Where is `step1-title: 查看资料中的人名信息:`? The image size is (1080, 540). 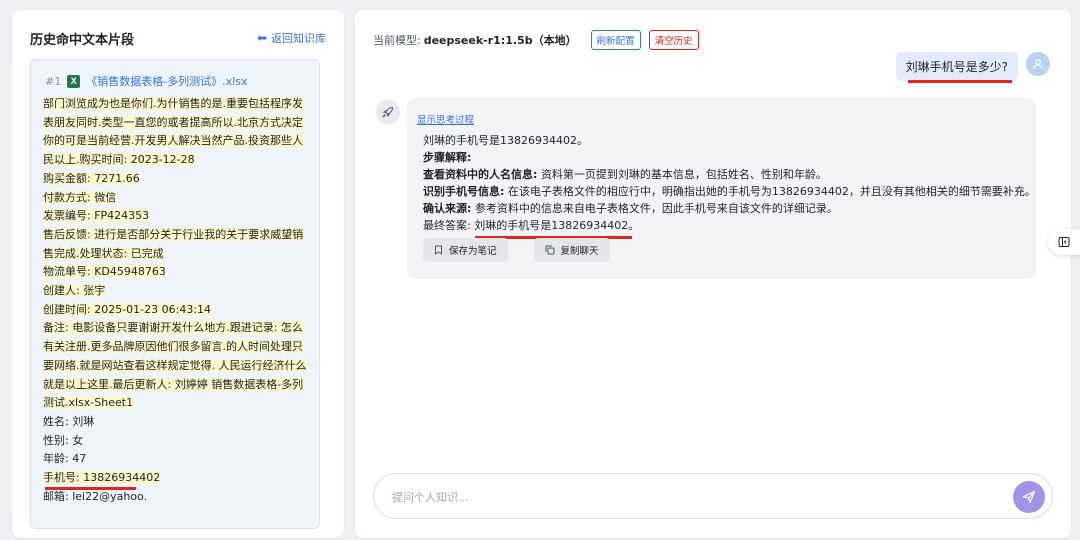
step1-title: 查看资料中的人名信息: is located at coordinates (480, 174).